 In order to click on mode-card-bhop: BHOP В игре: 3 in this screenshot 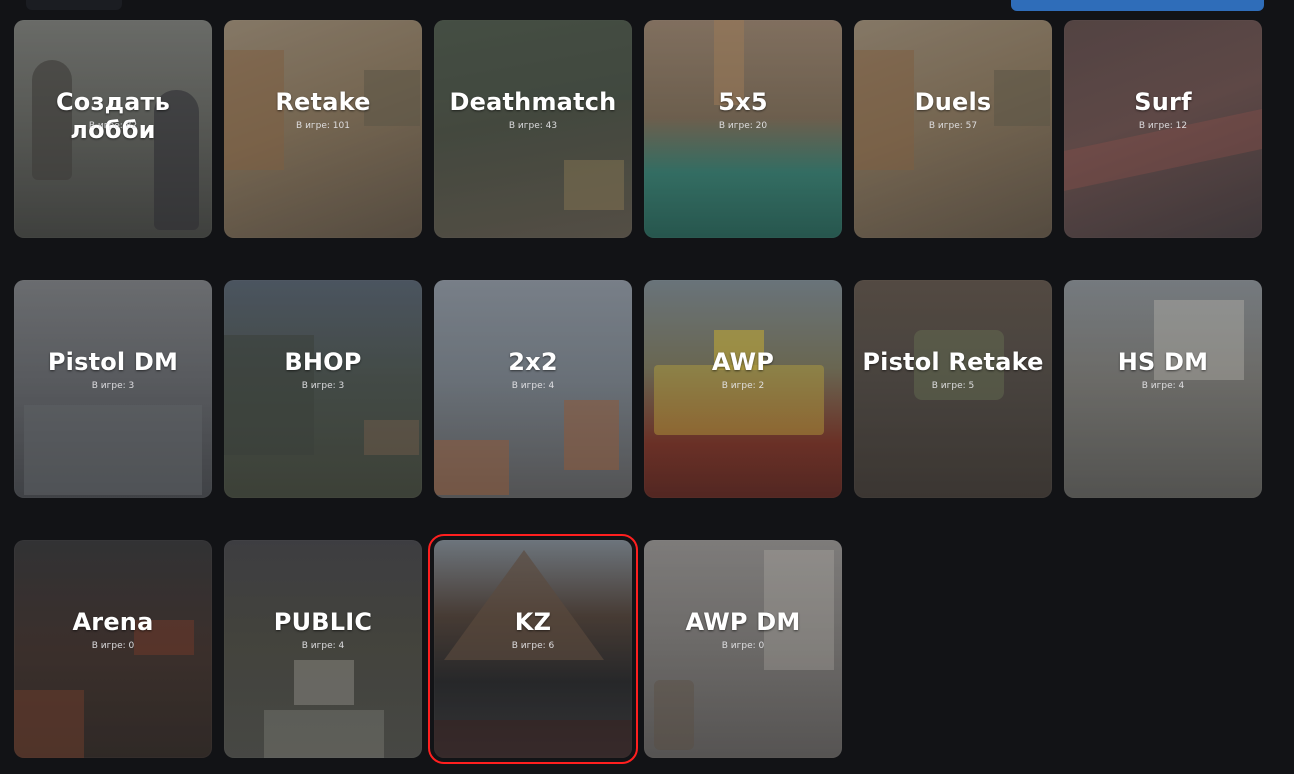, I will do `click(323, 389)`.